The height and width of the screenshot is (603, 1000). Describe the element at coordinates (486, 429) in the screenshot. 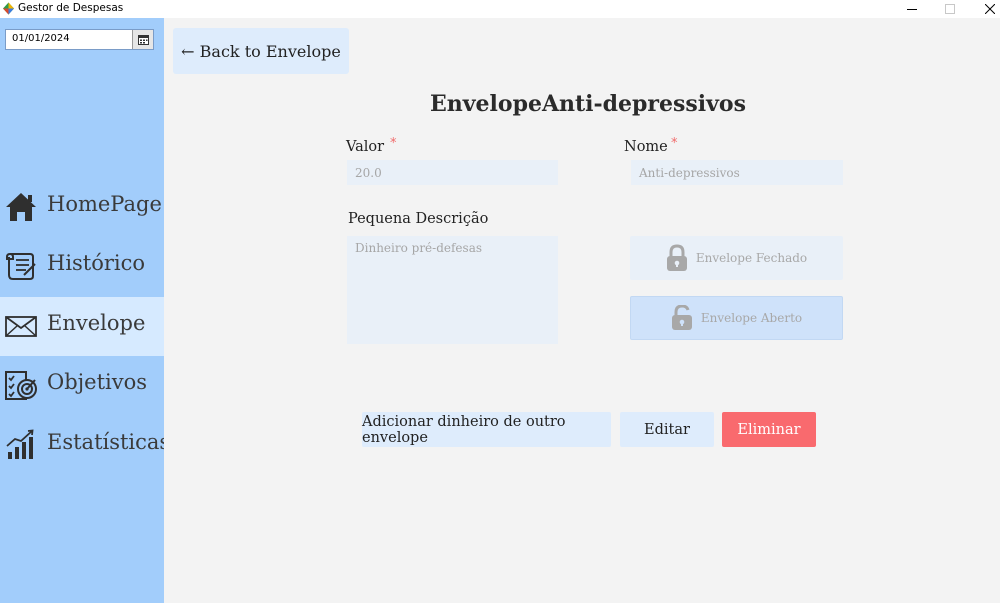

I see `add-money-from-envelope-button: Adicionar dinheiro de outro envelope` at that location.